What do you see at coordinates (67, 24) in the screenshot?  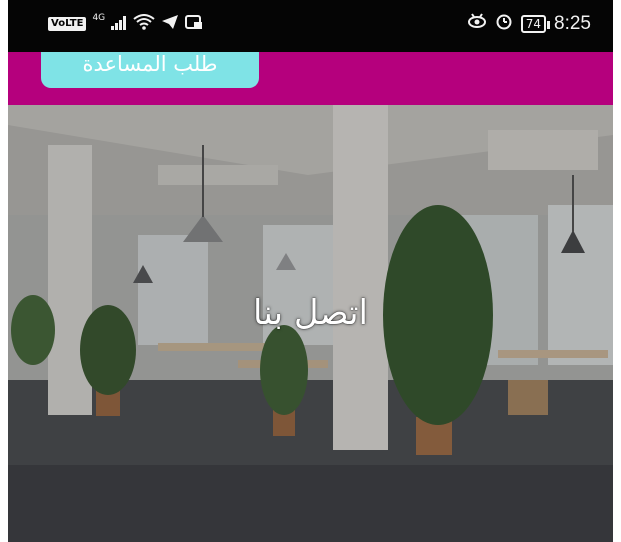 I see `volte-indicator: VoLTE` at bounding box center [67, 24].